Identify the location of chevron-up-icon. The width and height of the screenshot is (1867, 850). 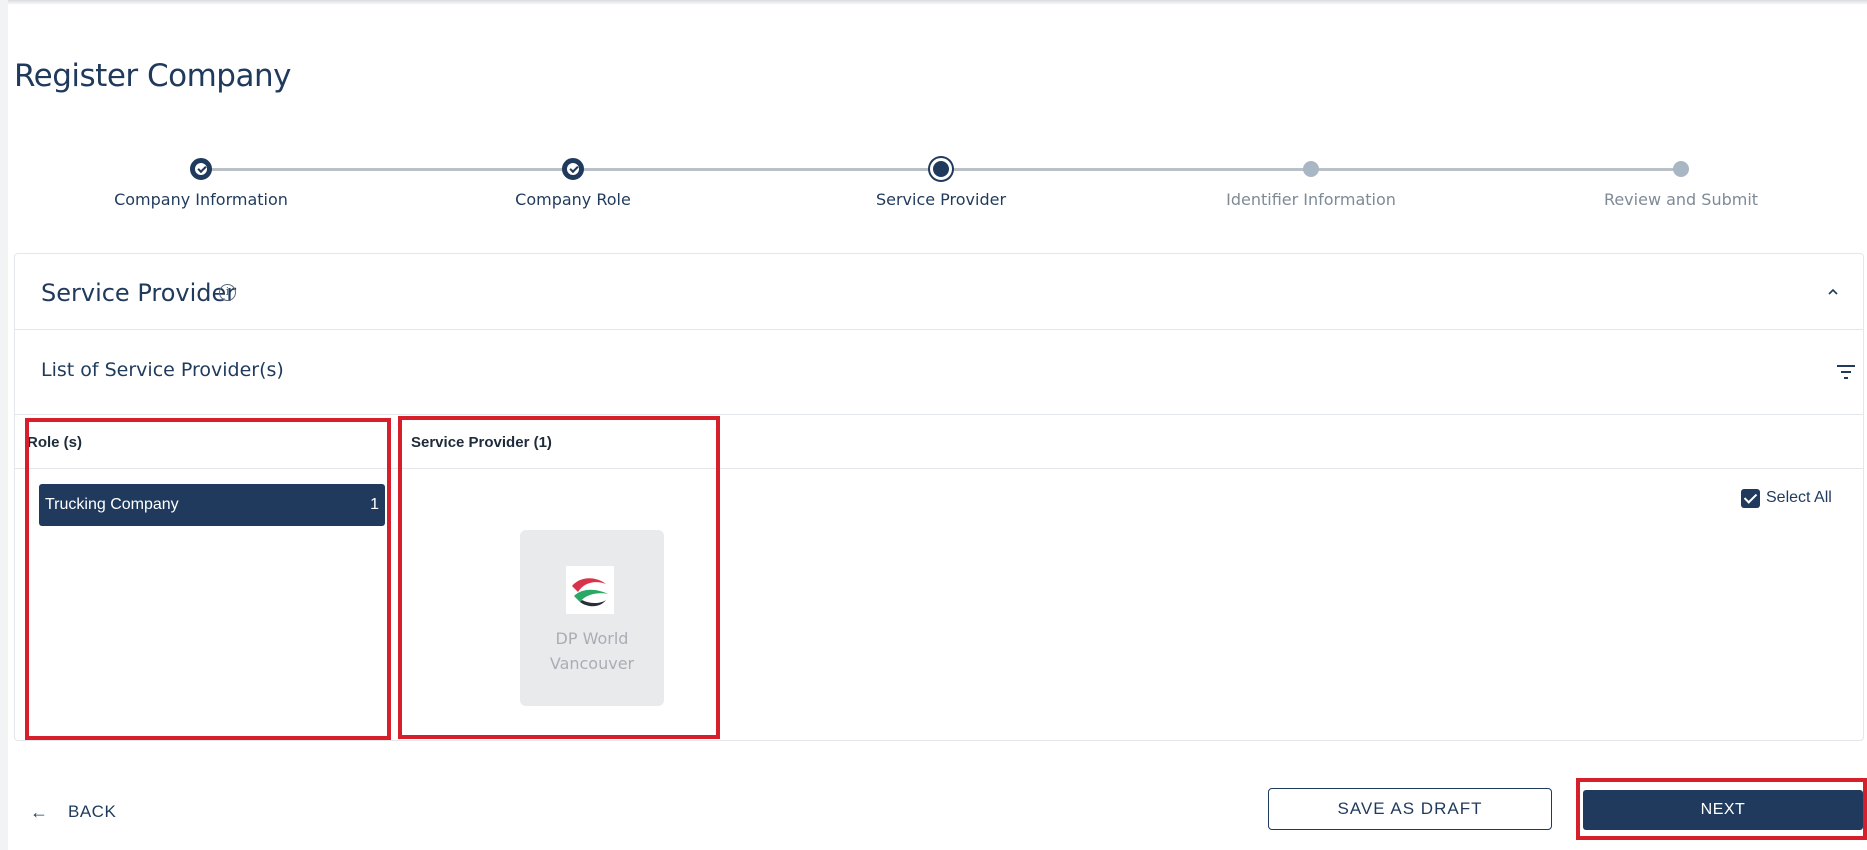
(1833, 292).